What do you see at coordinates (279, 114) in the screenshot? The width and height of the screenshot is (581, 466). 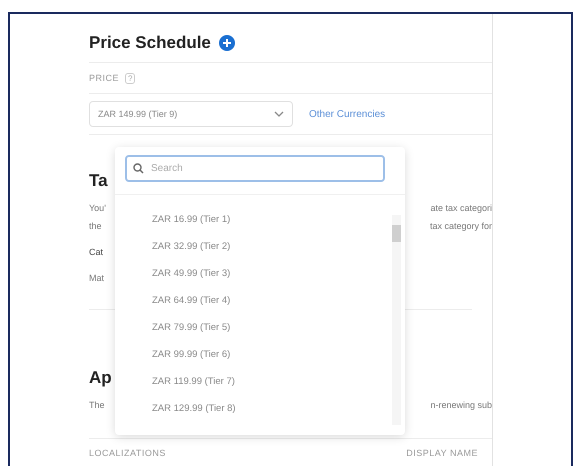 I see `chevron-icon` at bounding box center [279, 114].